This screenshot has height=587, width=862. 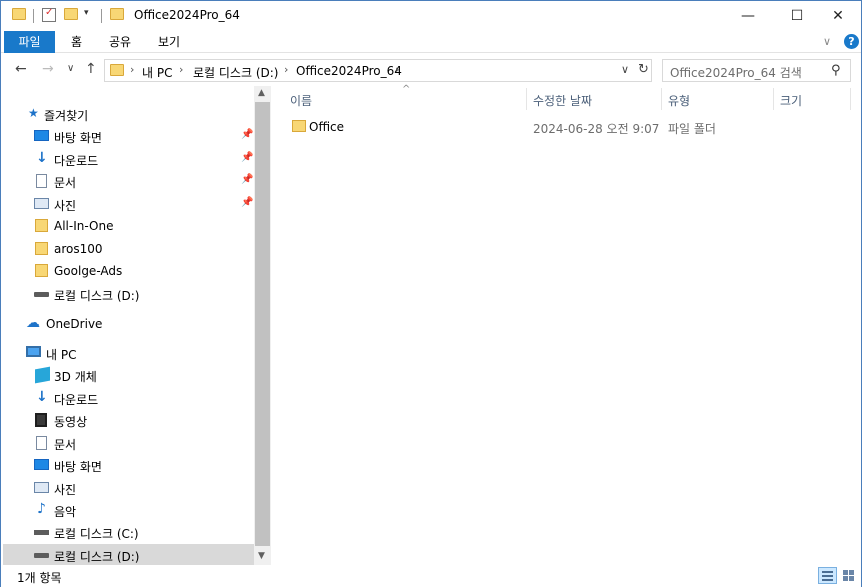 I want to click on sidebar-item-pc-desktop: 바탕 화면, so click(x=128, y=465).